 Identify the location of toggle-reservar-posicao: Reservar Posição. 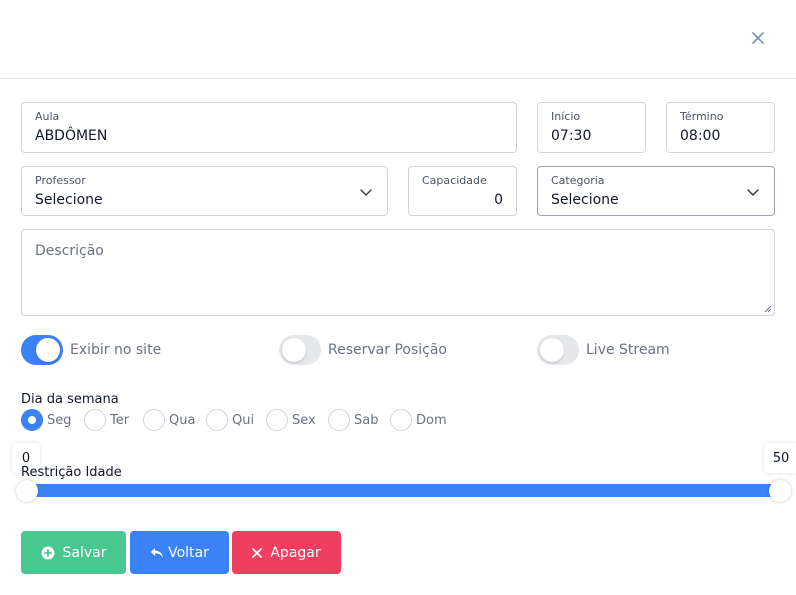
(363, 350).